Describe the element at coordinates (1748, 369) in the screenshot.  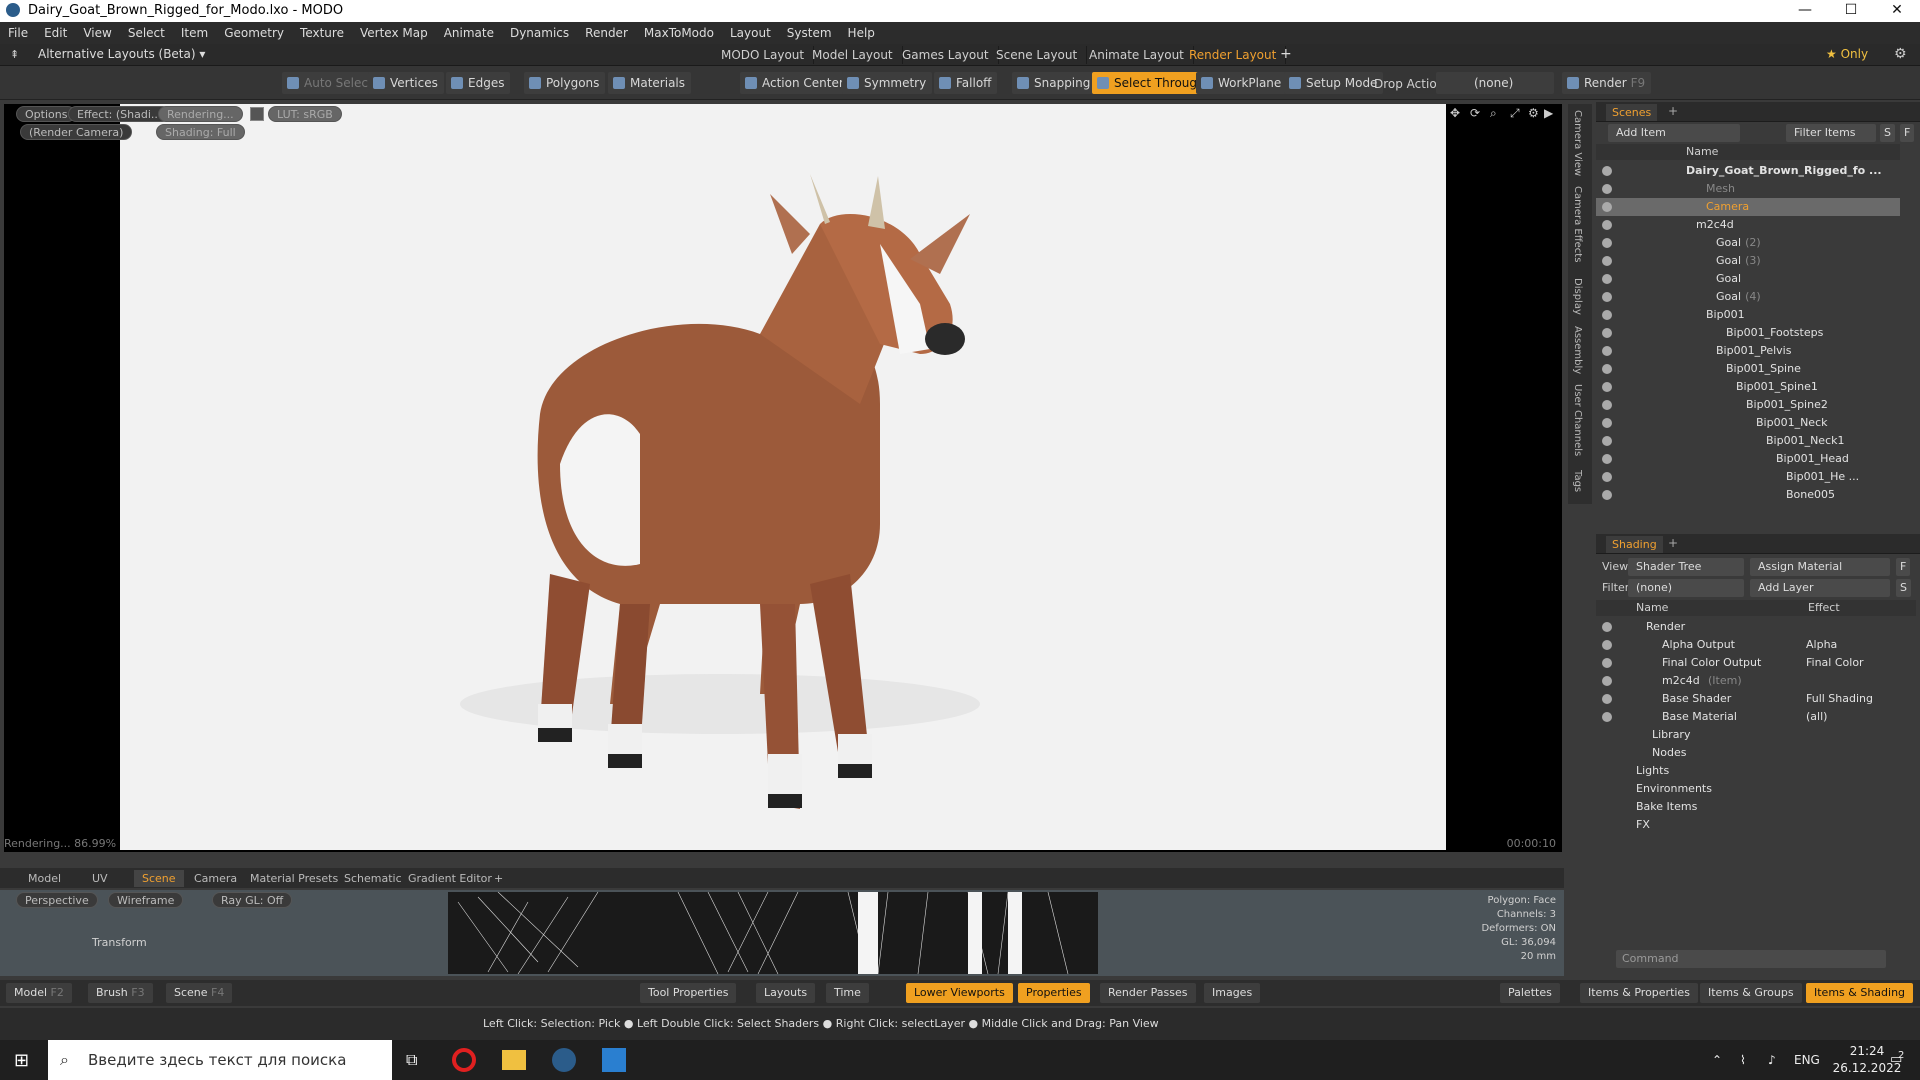
I see `scene-tree-row: Bip001_Spine` at that location.